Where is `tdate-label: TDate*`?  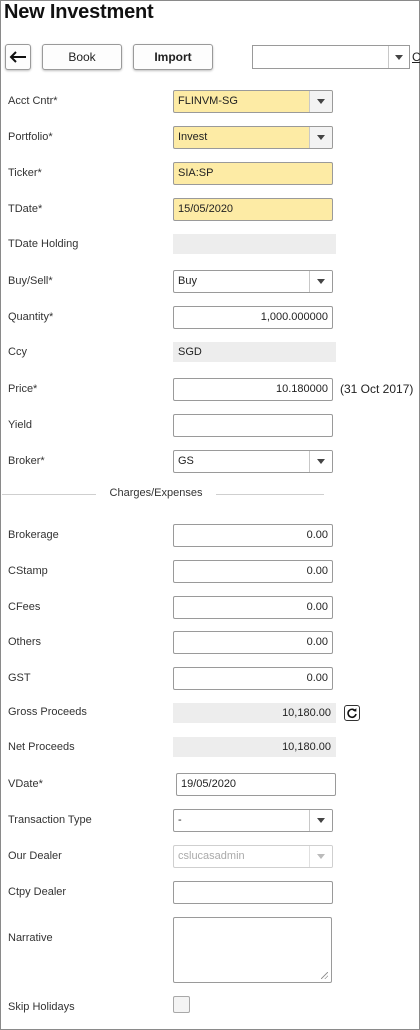
tdate-label: TDate* is located at coordinates (25, 209).